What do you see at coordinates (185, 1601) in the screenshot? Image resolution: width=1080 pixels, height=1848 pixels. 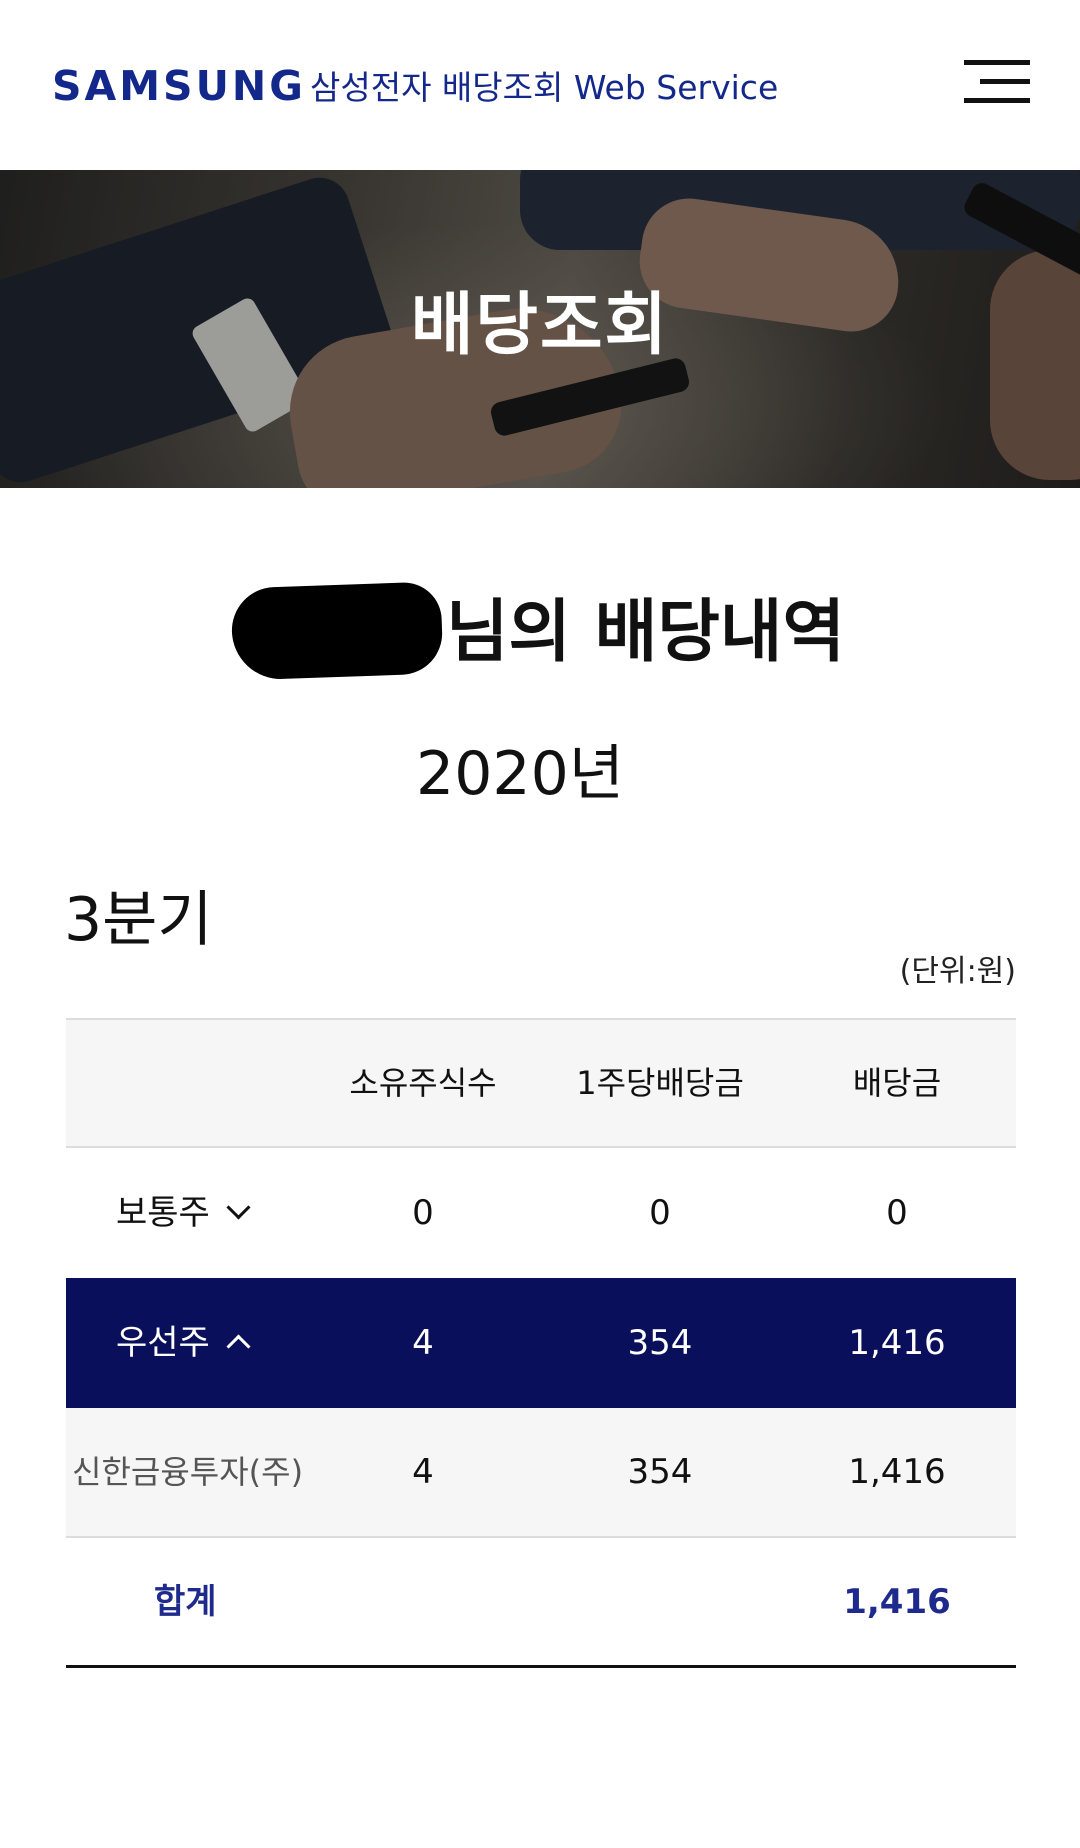 I see `total-label: 합계` at bounding box center [185, 1601].